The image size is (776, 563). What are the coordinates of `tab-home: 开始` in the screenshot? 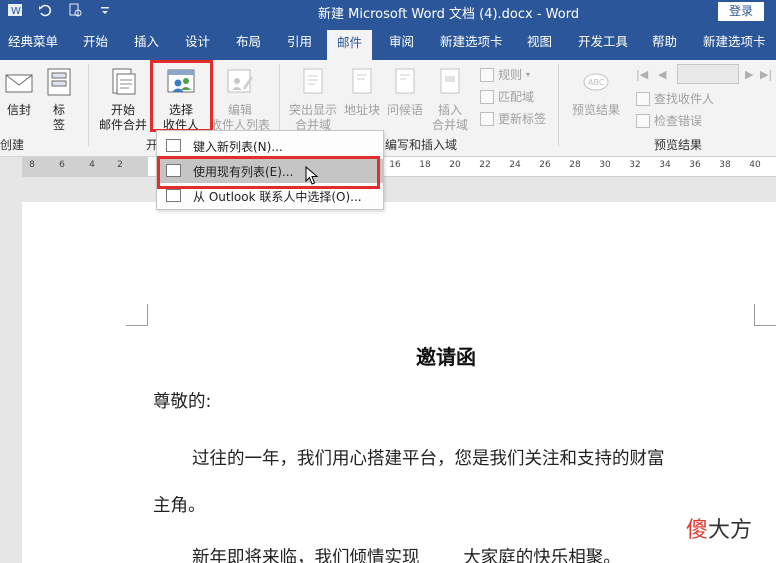 It's located at (95, 42).